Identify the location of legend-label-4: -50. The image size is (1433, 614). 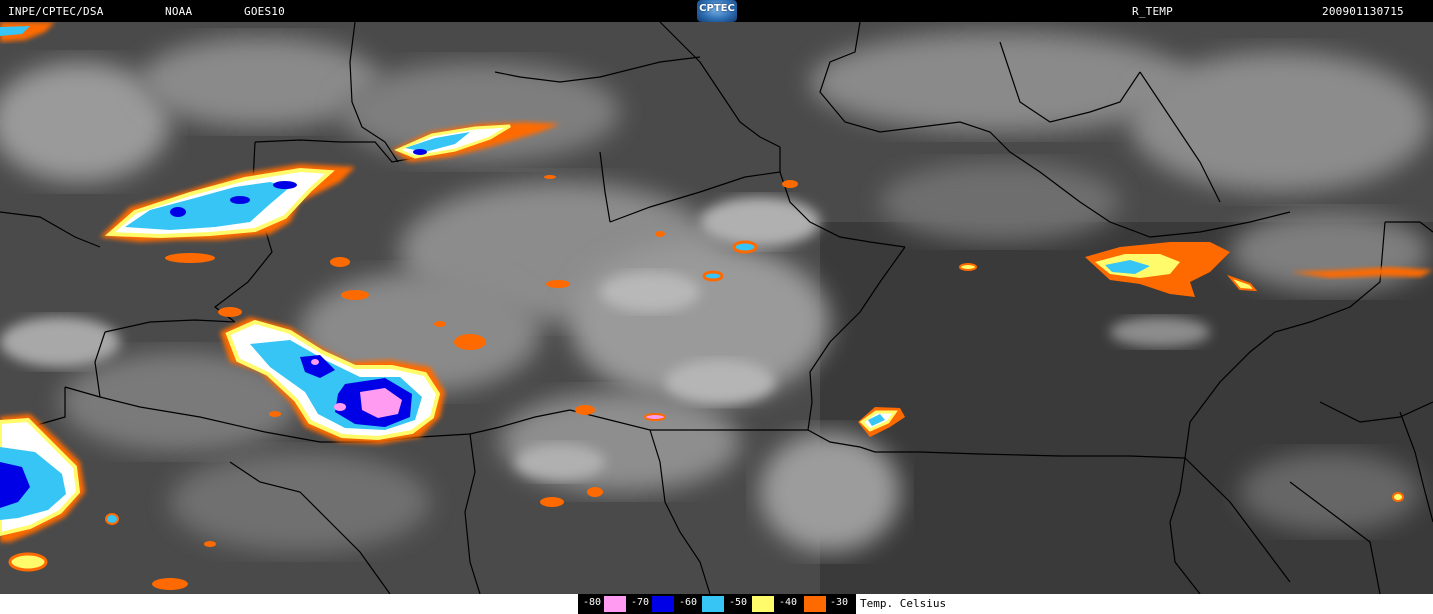
(738, 602).